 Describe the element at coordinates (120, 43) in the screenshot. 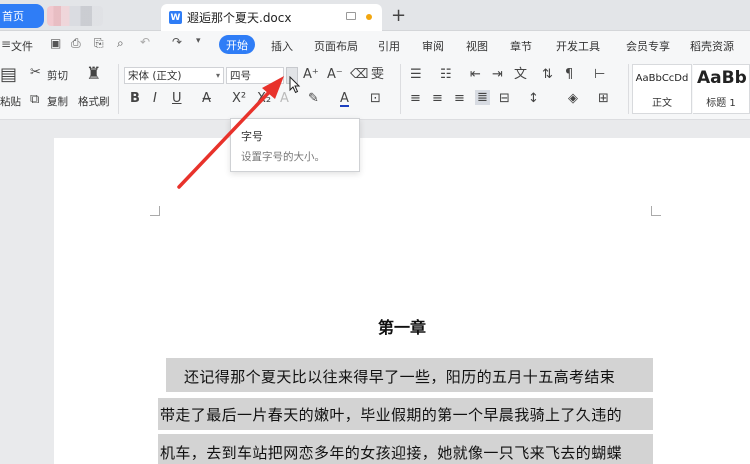

I see `print-preview-icon: ⌕` at that location.